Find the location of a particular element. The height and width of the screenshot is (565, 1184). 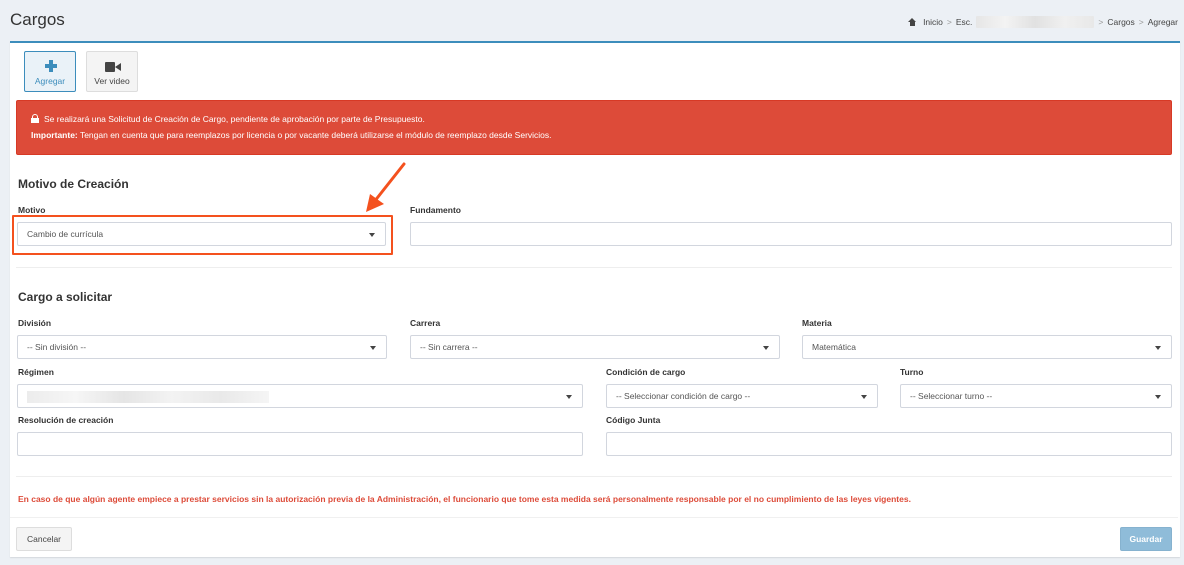

carrera-label: Carrera is located at coordinates (425, 323).